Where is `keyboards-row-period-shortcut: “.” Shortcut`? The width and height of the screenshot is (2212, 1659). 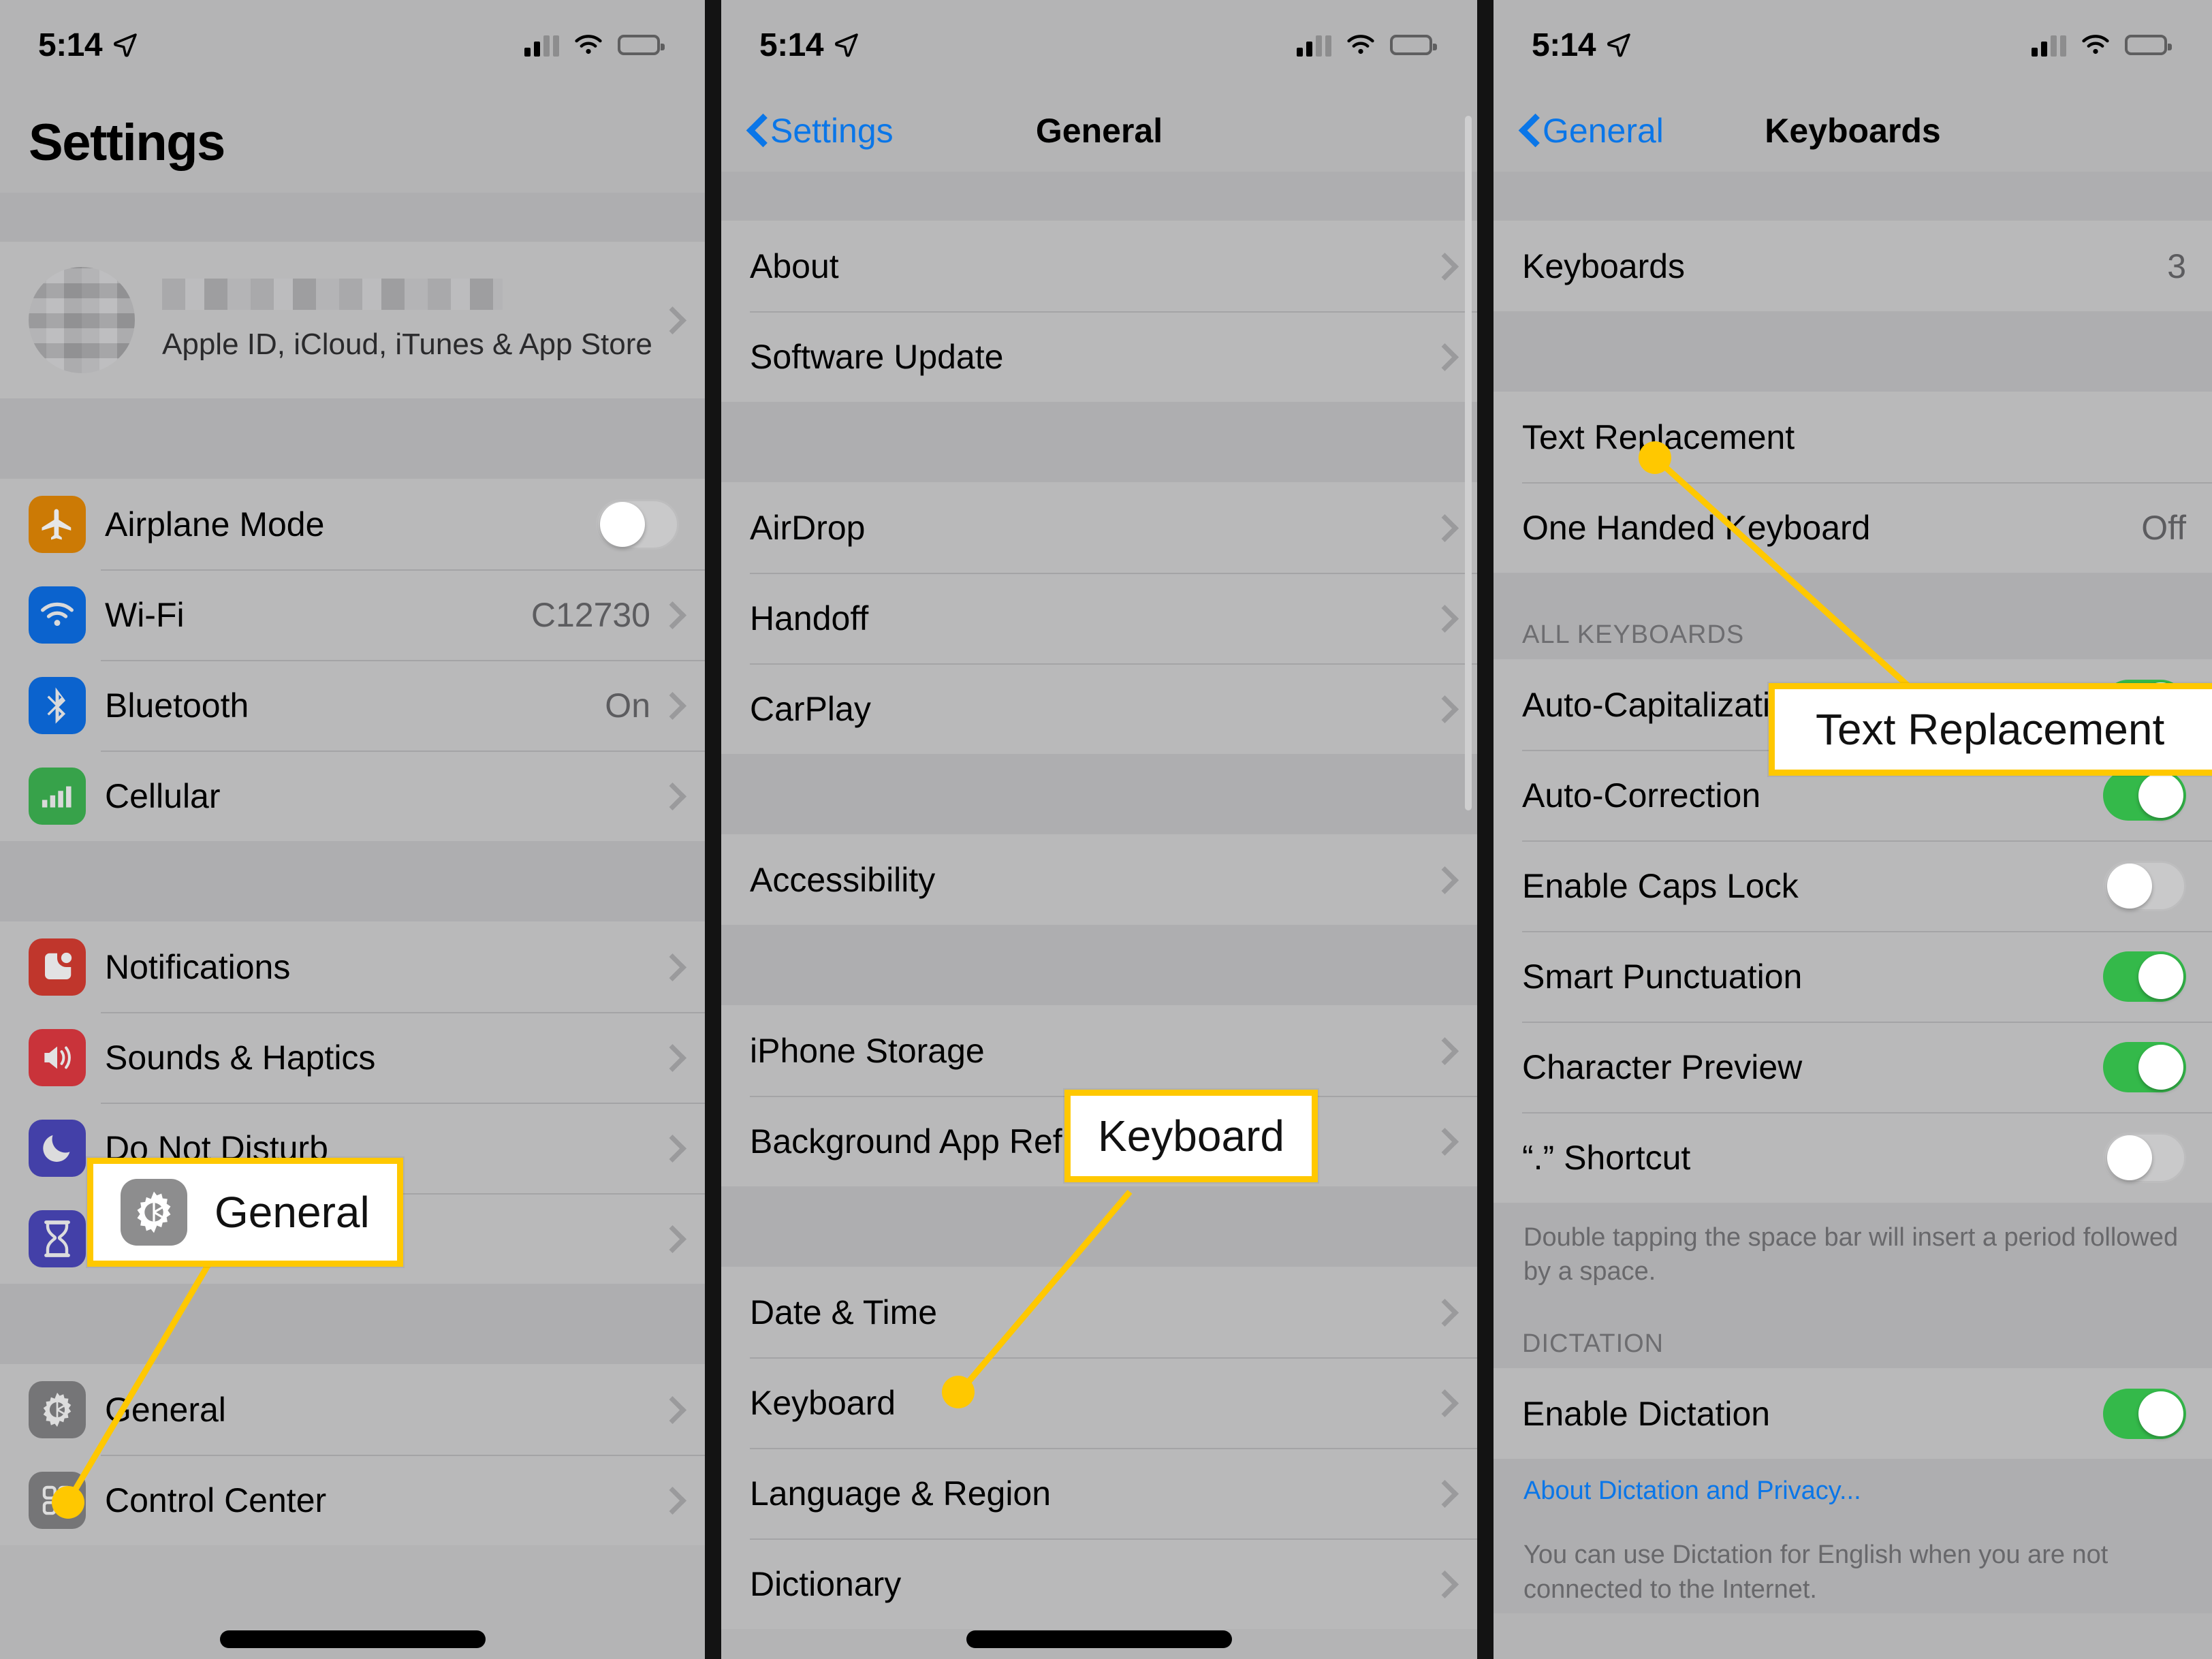
keyboards-row-period-shortcut: “.” Shortcut is located at coordinates (1853, 1157).